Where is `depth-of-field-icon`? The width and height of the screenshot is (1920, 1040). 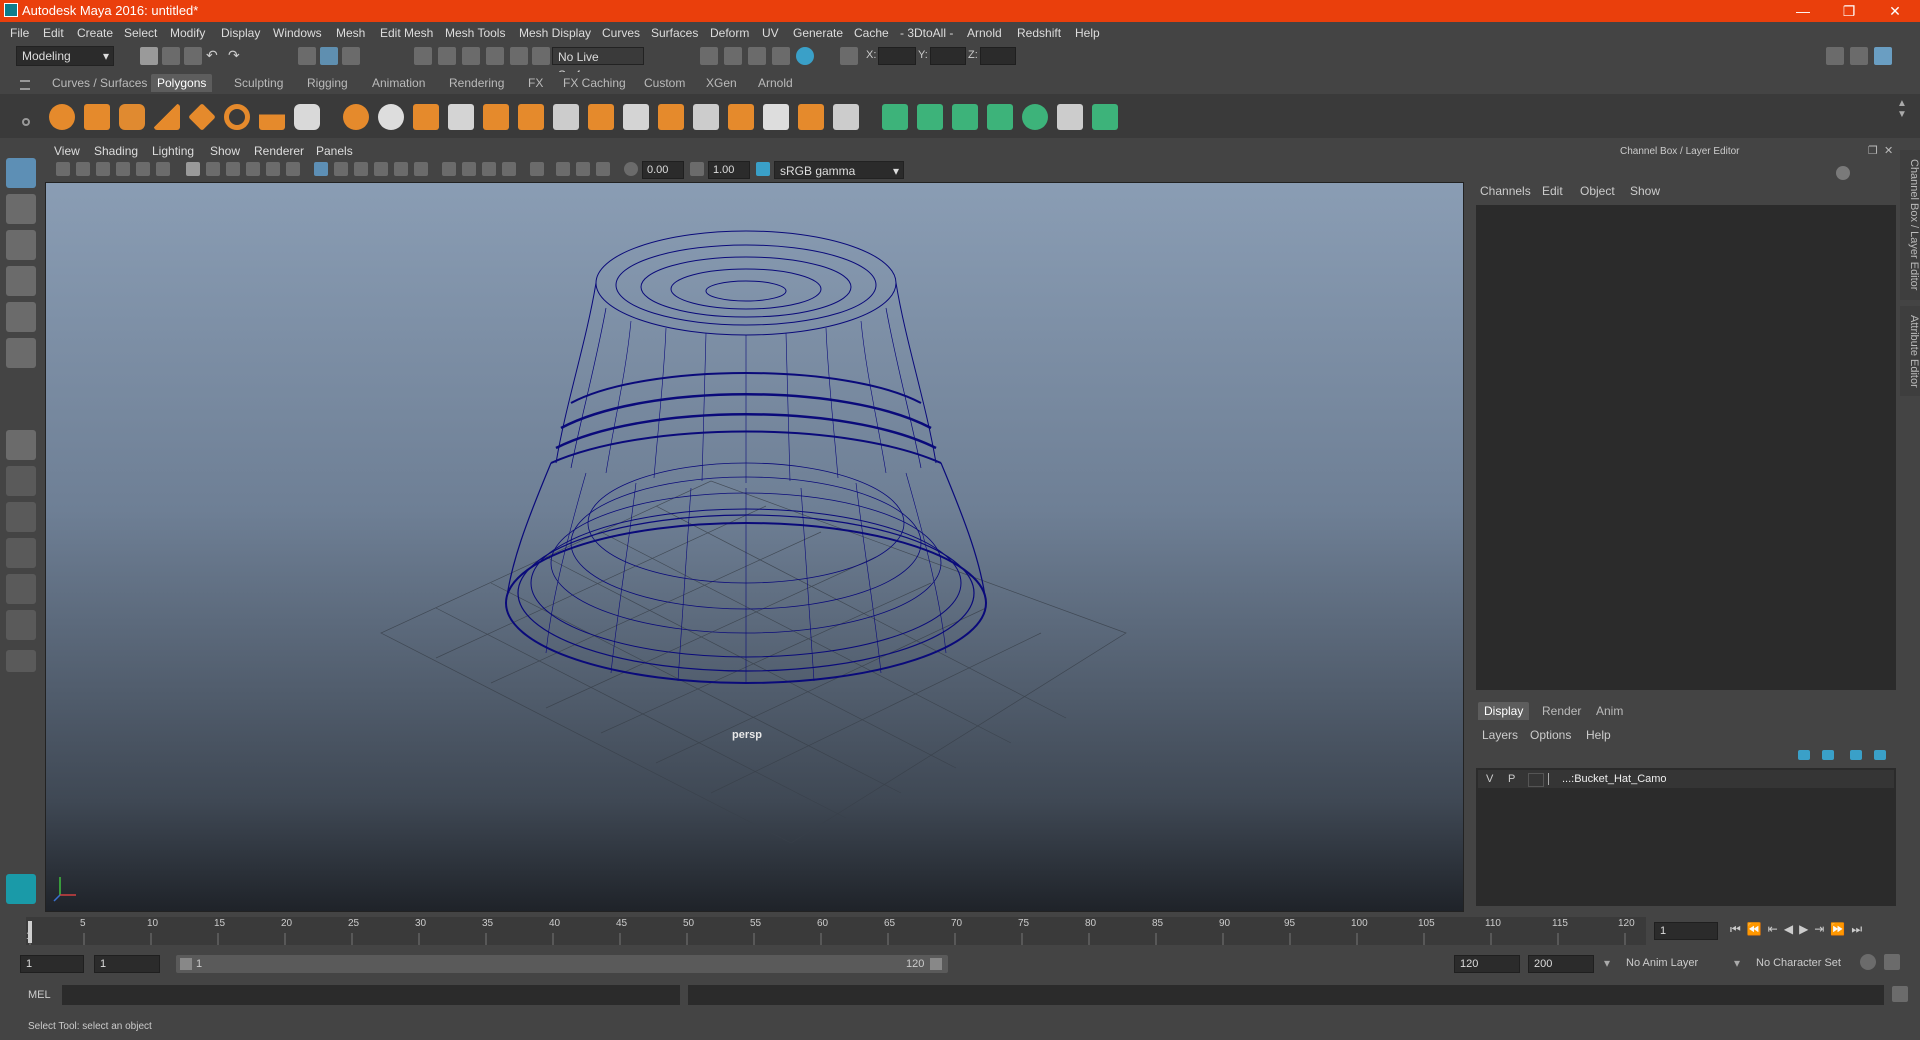 depth-of-field-icon is located at coordinates (509, 169).